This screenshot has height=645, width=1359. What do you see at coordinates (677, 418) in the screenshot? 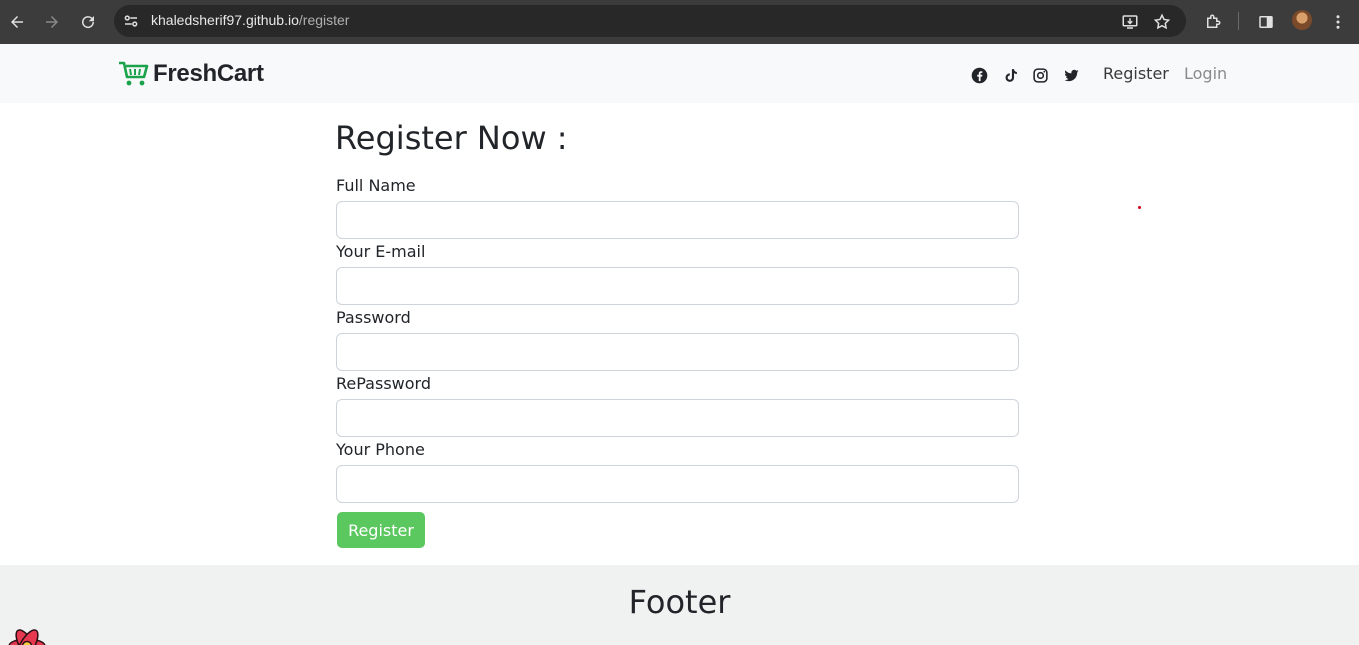
I see `repassword-input` at bounding box center [677, 418].